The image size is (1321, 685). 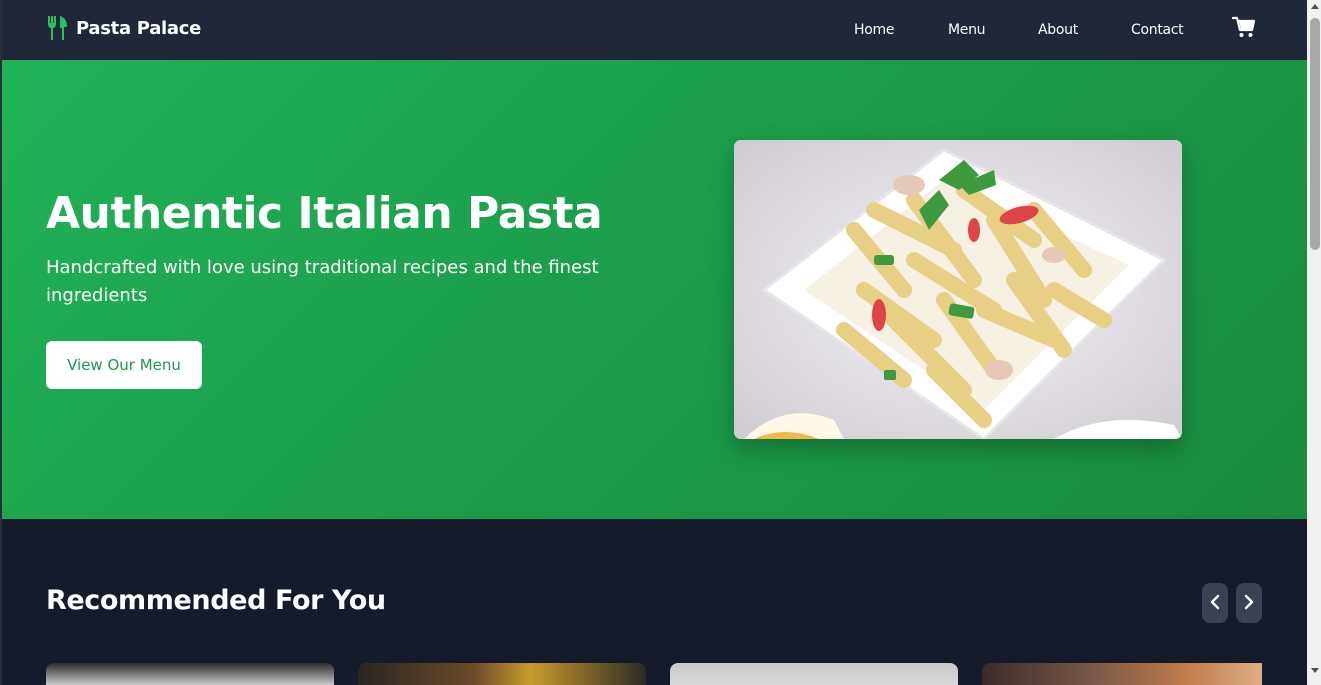 What do you see at coordinates (1157, 30) in the screenshot?
I see `nav-link-contact: Contact` at bounding box center [1157, 30].